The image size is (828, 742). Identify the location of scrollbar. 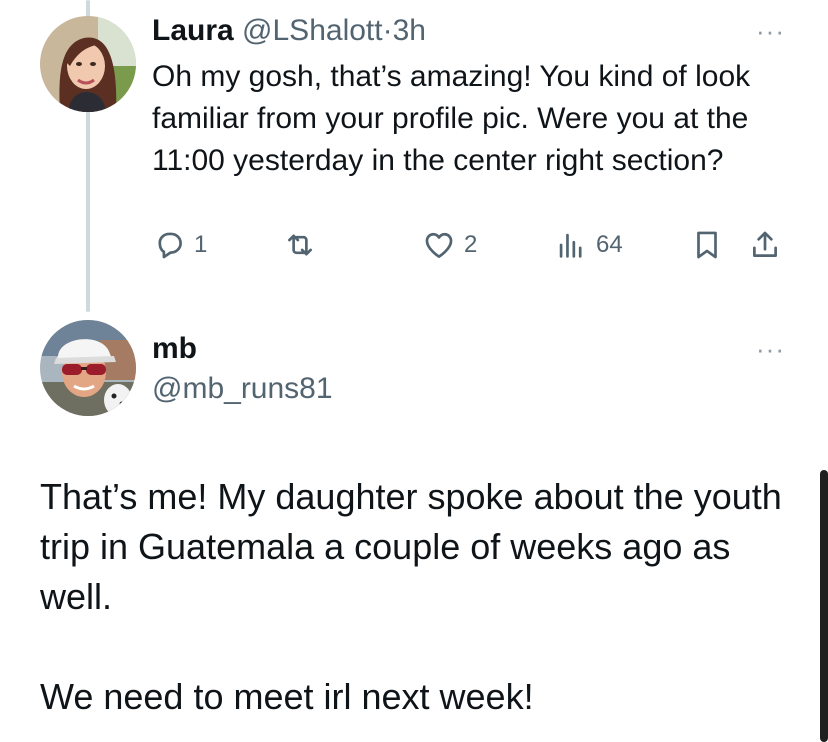
(824, 606).